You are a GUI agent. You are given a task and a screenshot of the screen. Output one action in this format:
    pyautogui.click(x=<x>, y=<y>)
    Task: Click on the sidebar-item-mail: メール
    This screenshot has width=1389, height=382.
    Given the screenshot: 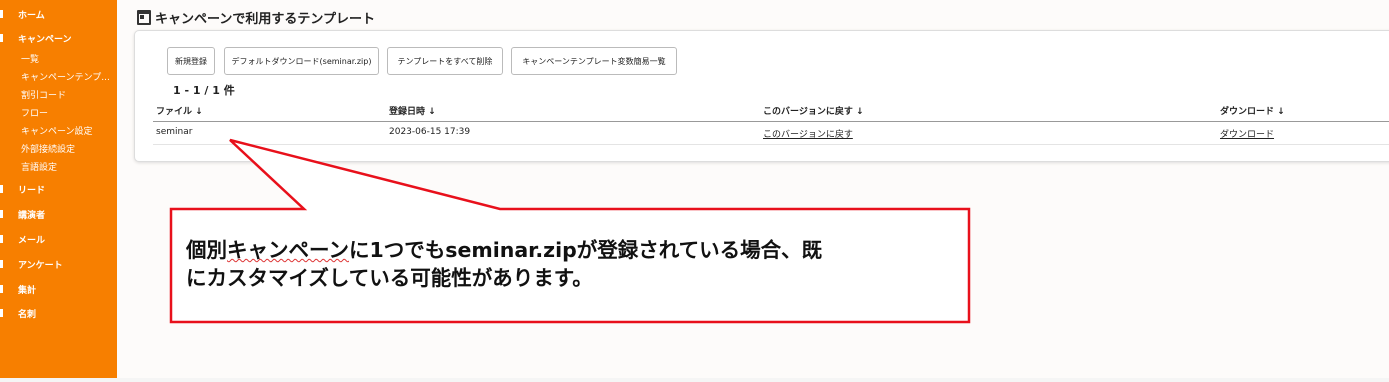 What is the action you would take?
    pyautogui.click(x=22, y=239)
    